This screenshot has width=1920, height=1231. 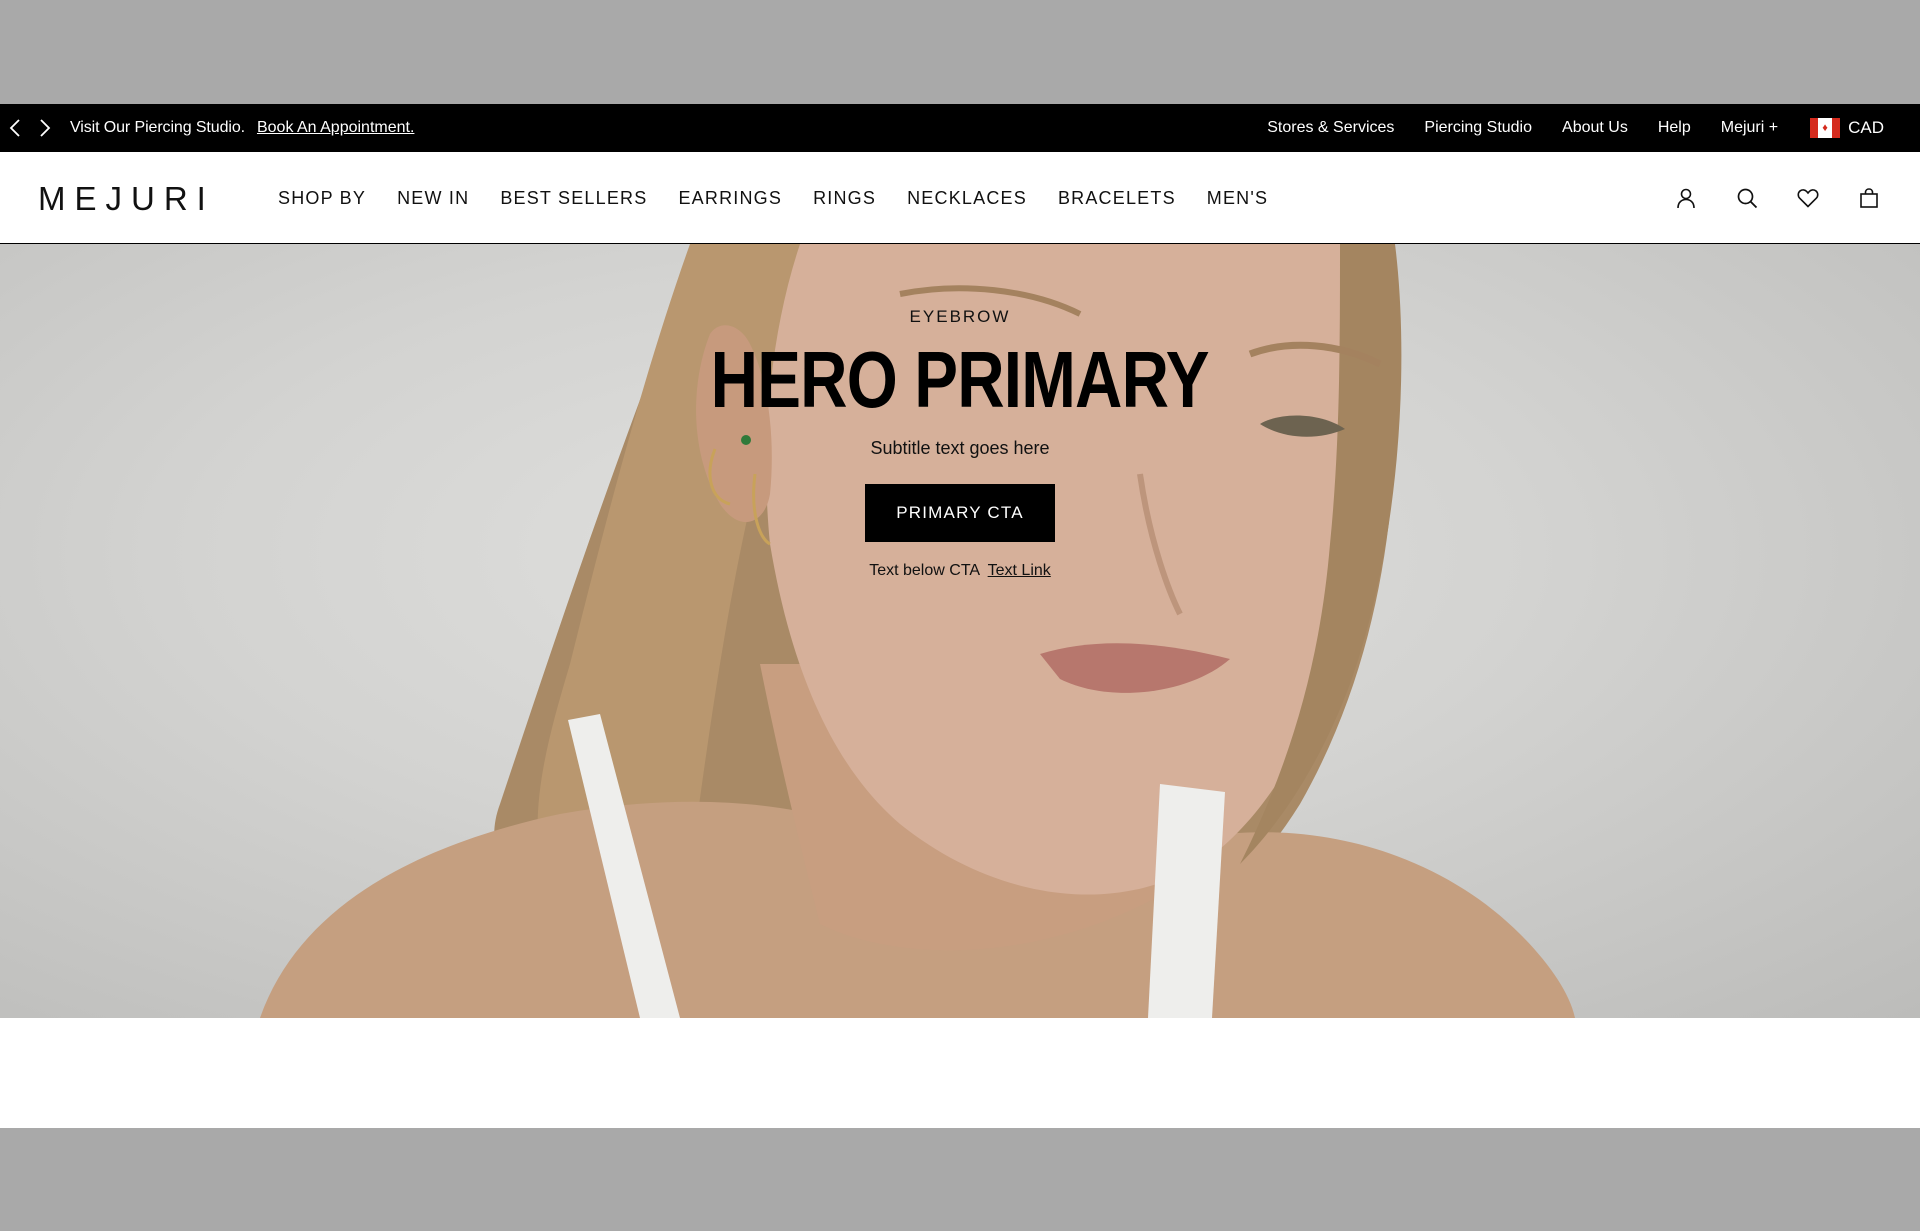 I want to click on about-us-link: About Us, so click(x=1595, y=128).